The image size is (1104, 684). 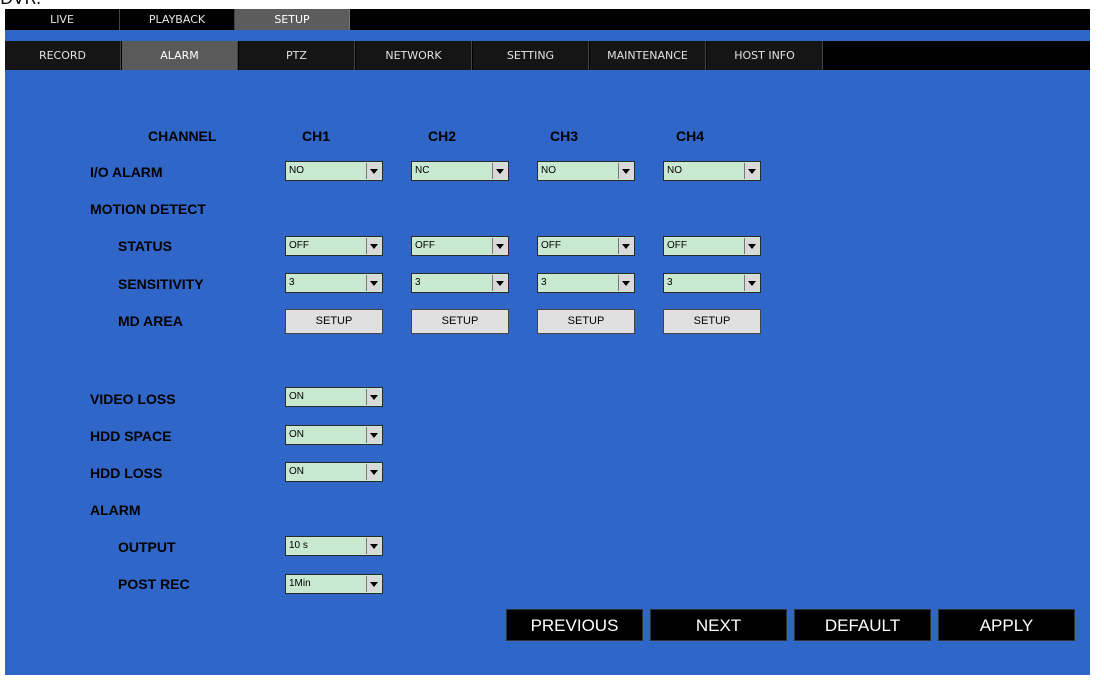 I want to click on tab-live: LIVE, so click(x=62, y=19).